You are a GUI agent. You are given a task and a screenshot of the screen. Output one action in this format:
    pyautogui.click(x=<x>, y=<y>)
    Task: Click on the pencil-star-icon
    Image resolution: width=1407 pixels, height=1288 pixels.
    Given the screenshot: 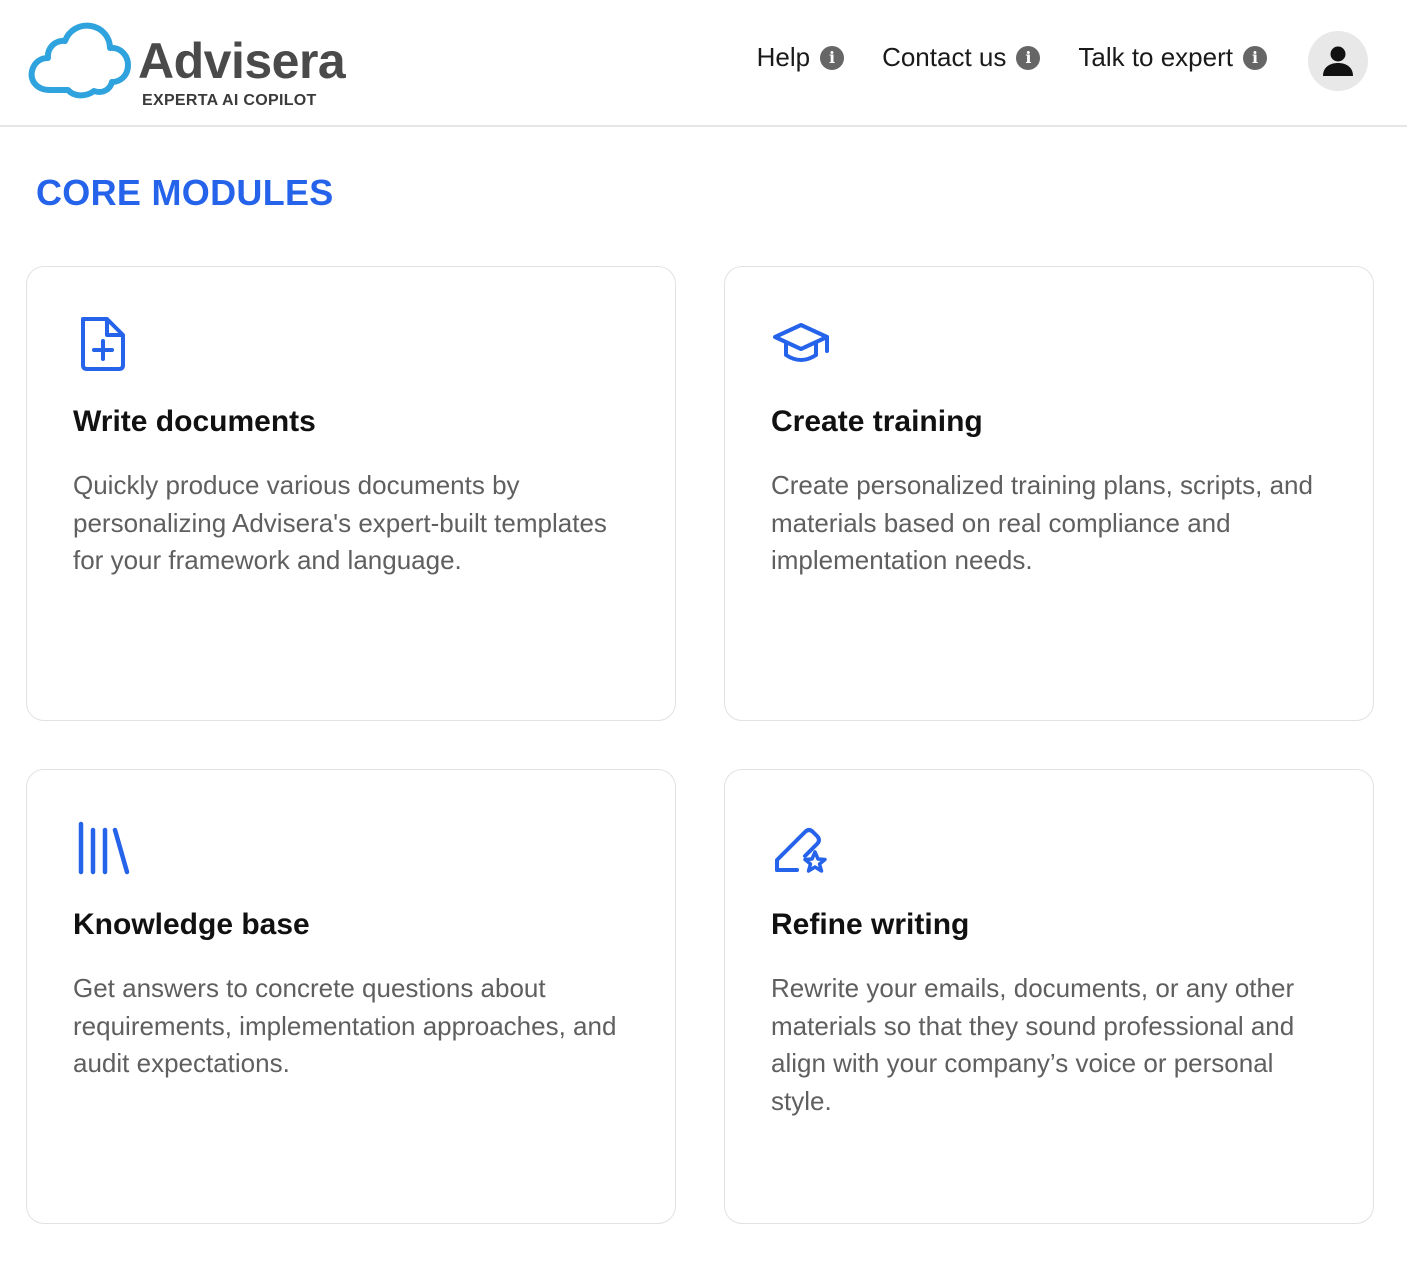 What is the action you would take?
    pyautogui.click(x=801, y=850)
    